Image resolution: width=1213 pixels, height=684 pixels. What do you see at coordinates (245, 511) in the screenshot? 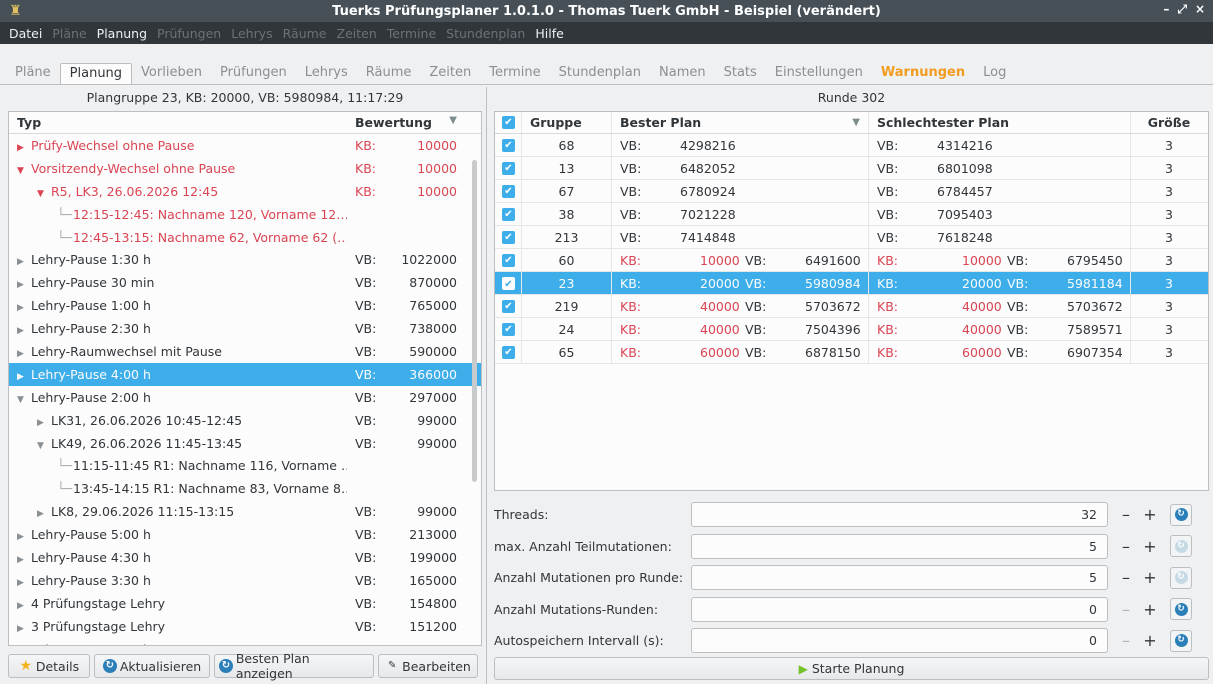
I see `tree-row: ▶ LK8, 29.06.2026 11:15-13:15 VB: 99000` at bounding box center [245, 511].